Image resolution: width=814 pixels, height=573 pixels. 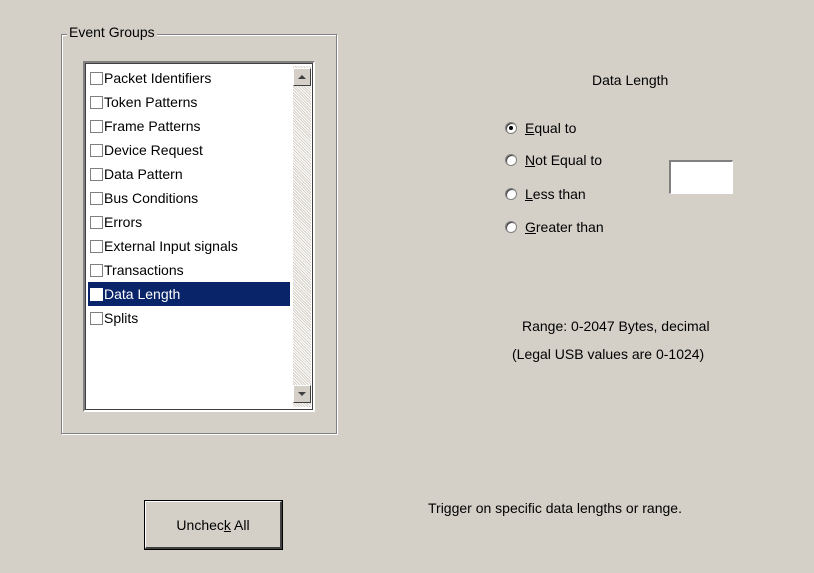 I want to click on list-item-frame-patterns: Frame Patterns, so click(x=189, y=126).